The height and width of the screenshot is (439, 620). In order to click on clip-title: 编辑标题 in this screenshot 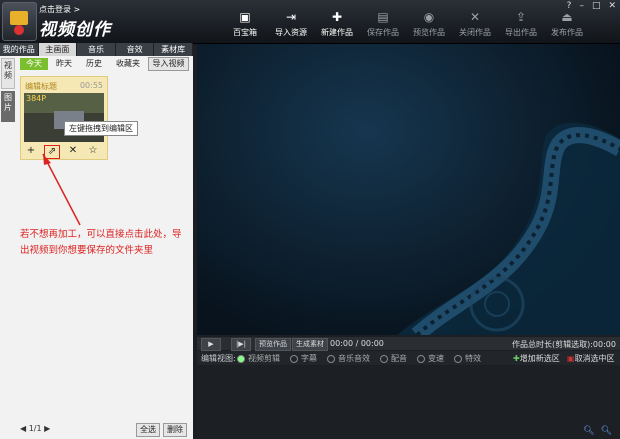, I will do `click(41, 86)`.